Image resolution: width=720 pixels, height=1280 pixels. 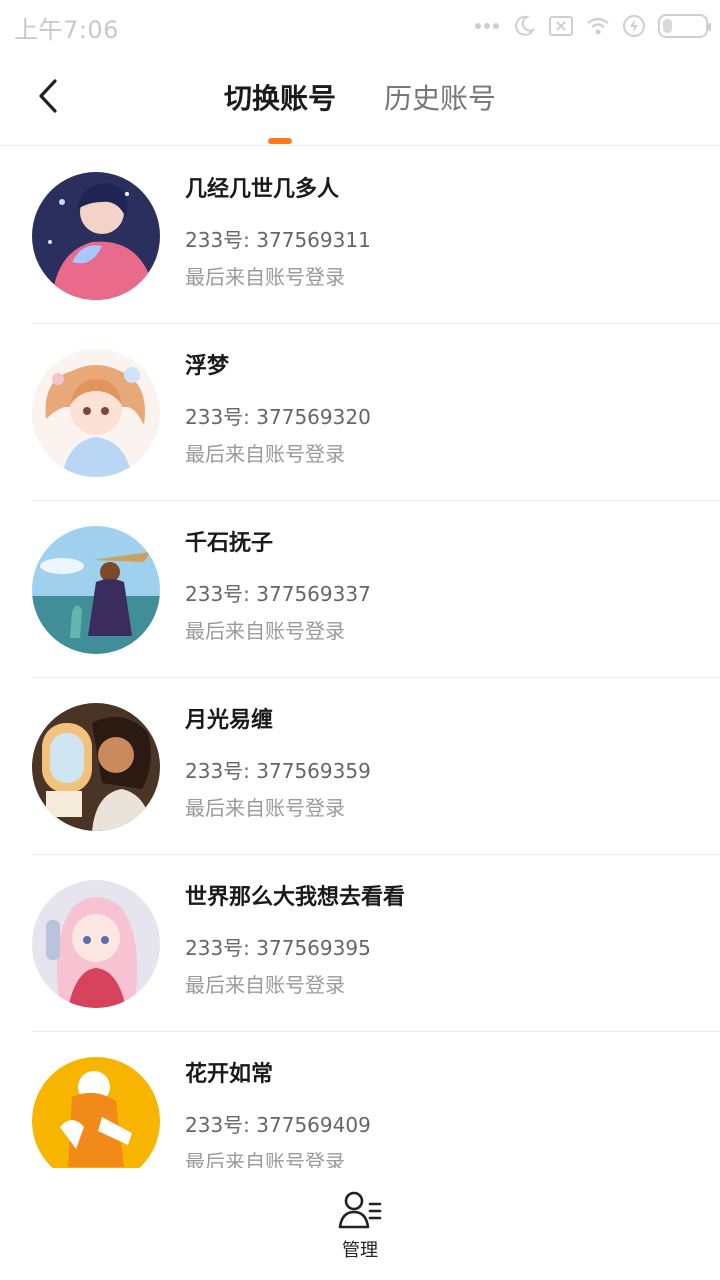 I want to click on manage-button: 管理, so click(x=360, y=1228).